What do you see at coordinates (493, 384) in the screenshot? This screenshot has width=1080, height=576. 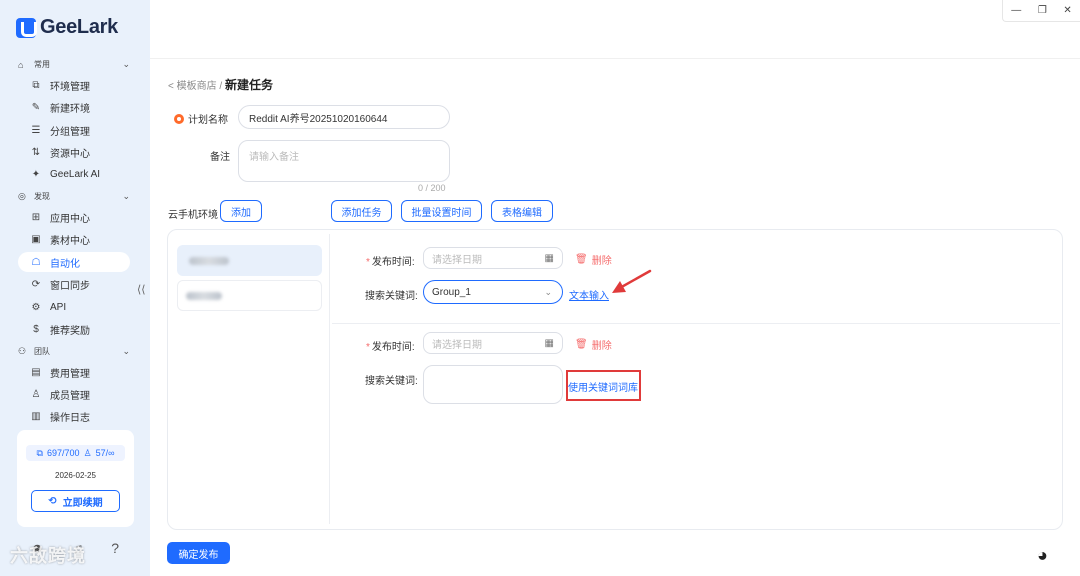 I see `task2-keyword-textarea` at bounding box center [493, 384].